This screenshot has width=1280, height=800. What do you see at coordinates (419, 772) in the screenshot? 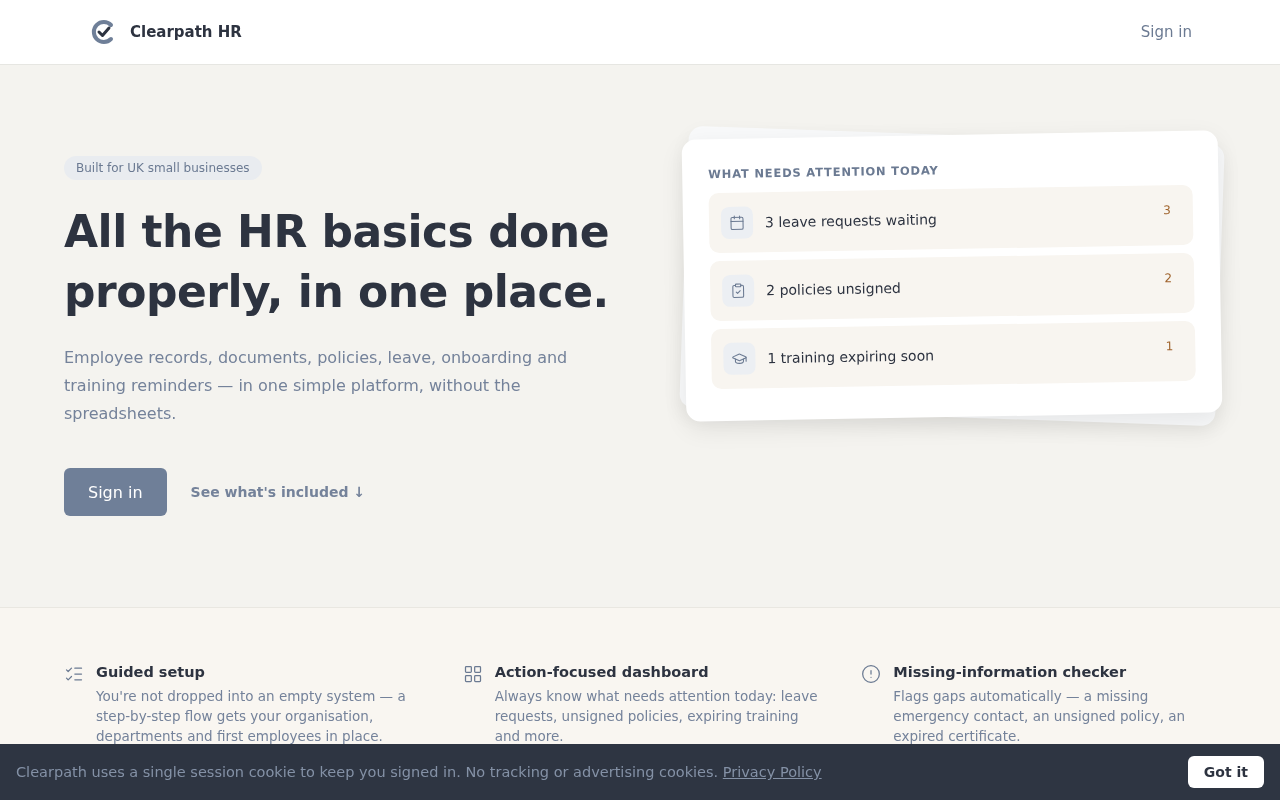
I see `cookie-text: Clearpath uses a single session cookie to keep you signed in. No tracking or advertising cookies. Privacy Policy` at bounding box center [419, 772].